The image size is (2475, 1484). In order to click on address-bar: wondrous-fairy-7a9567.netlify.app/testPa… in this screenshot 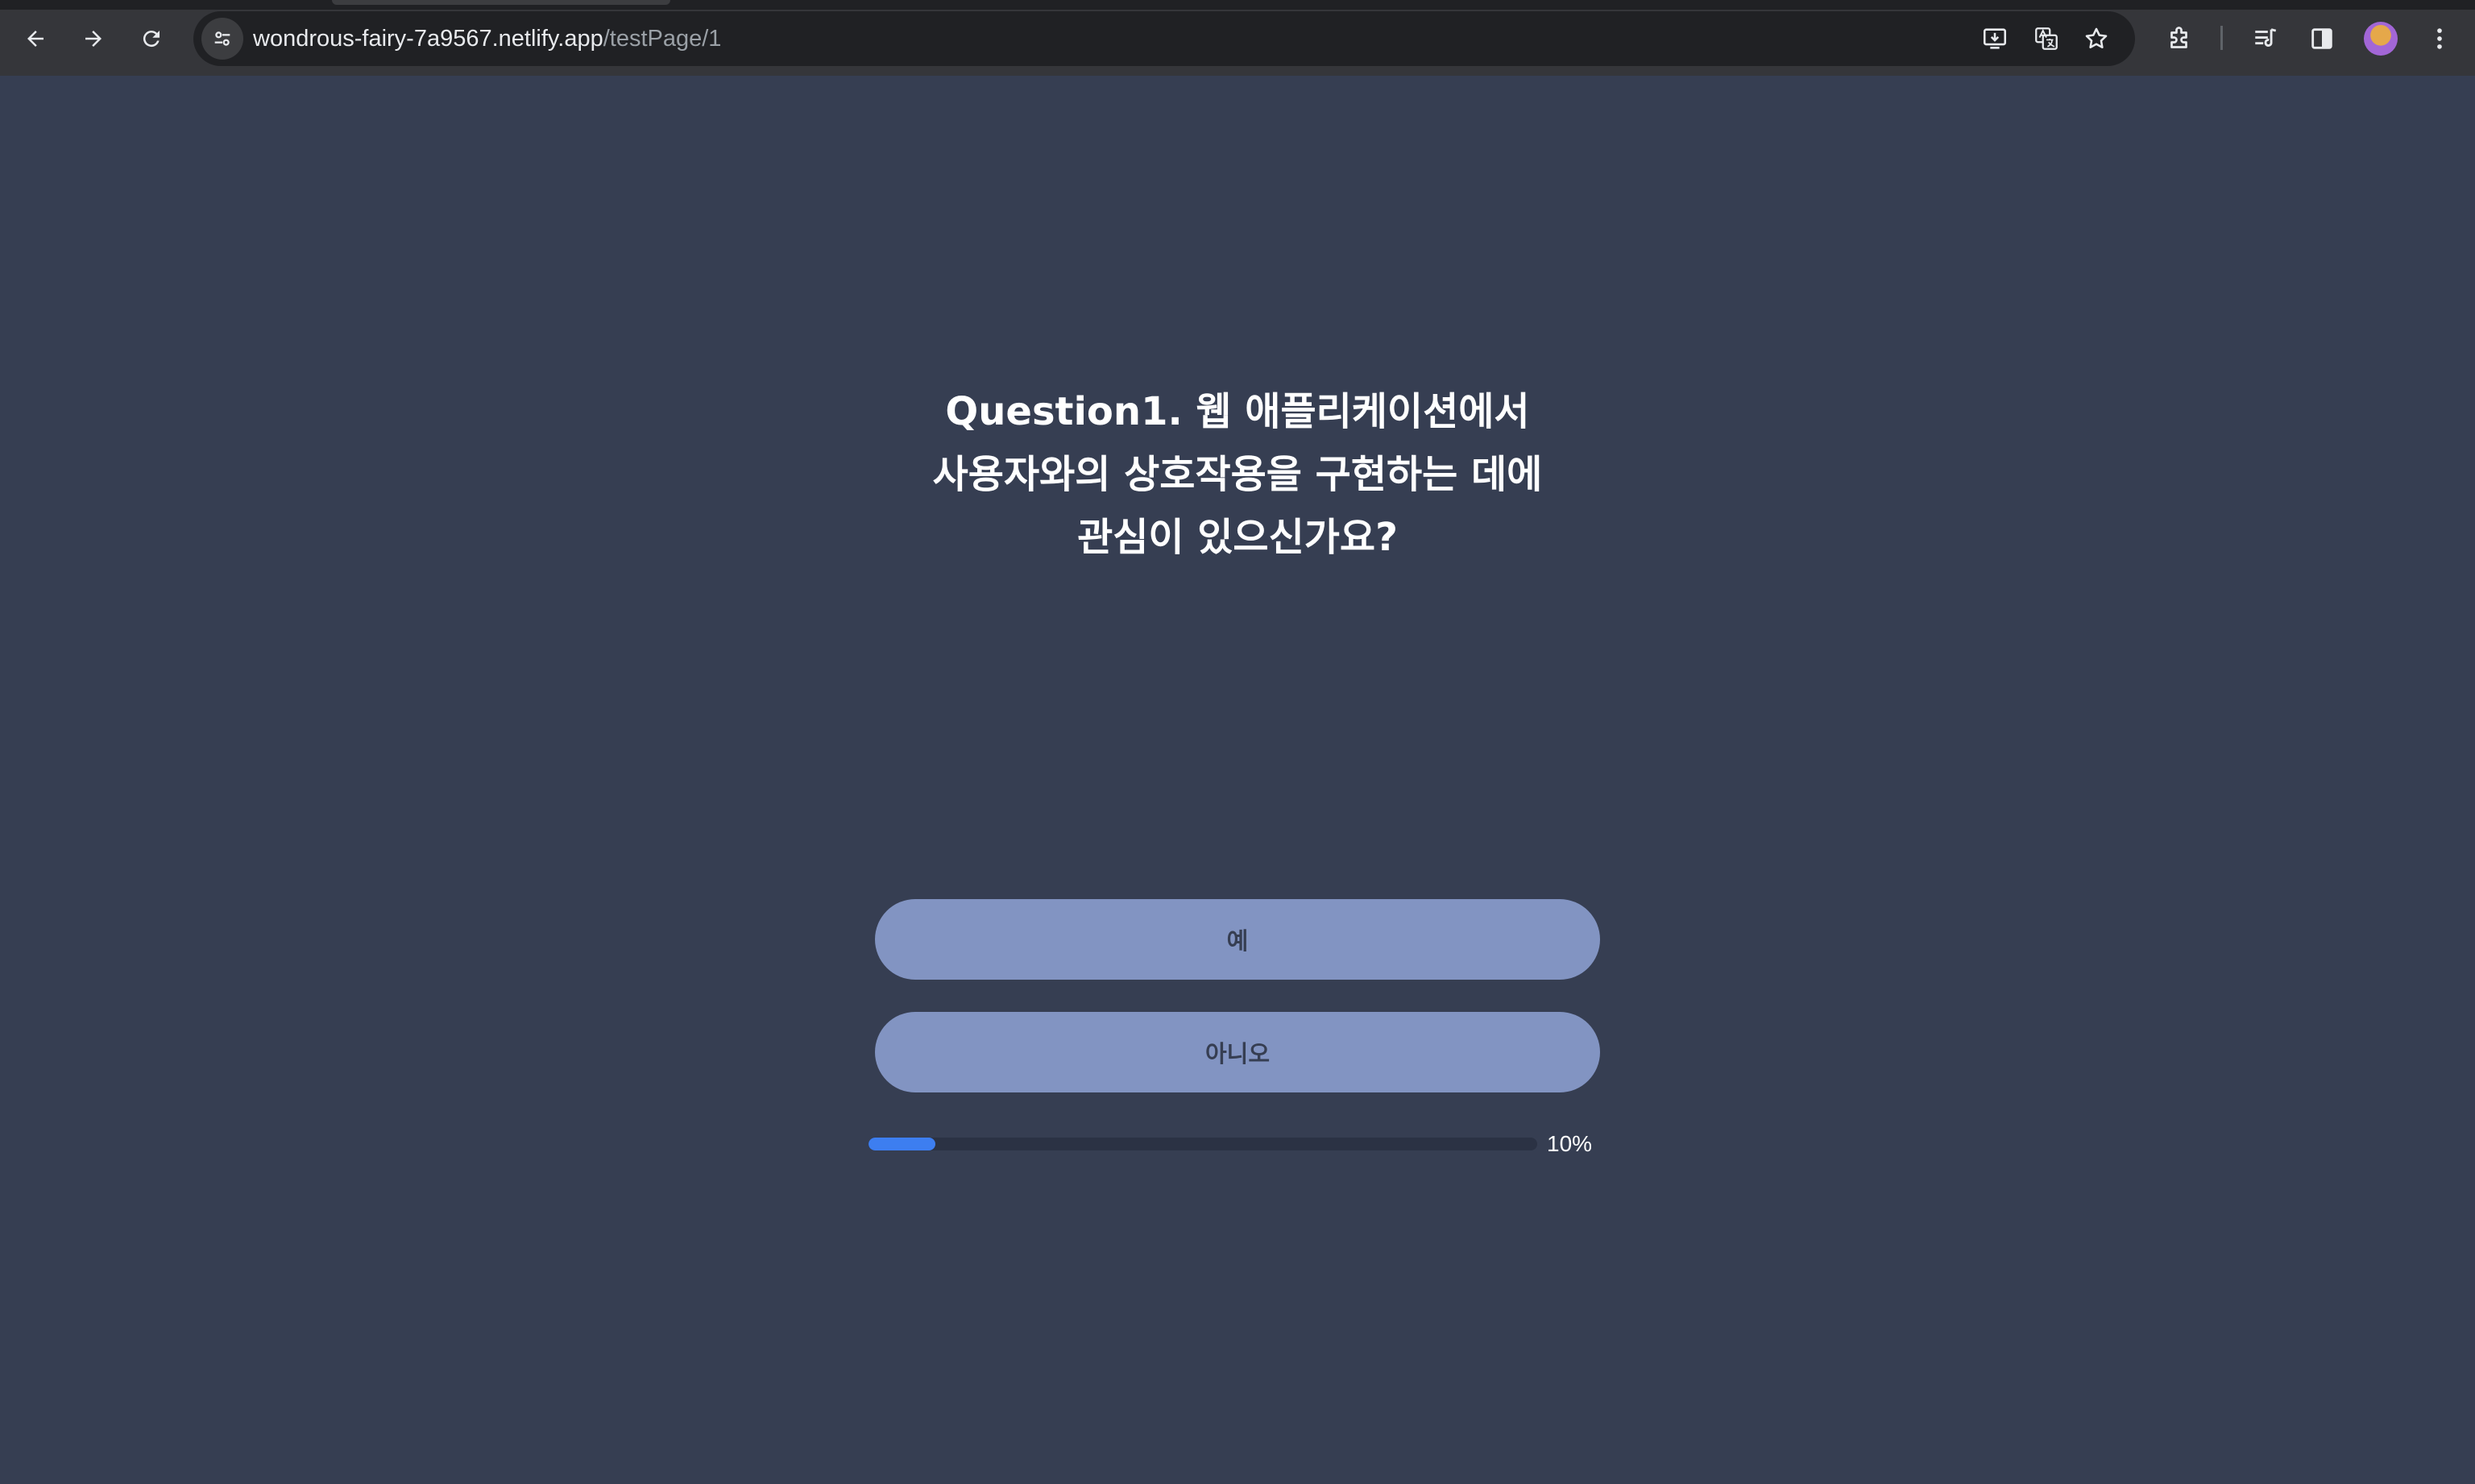, I will do `click(1164, 38)`.